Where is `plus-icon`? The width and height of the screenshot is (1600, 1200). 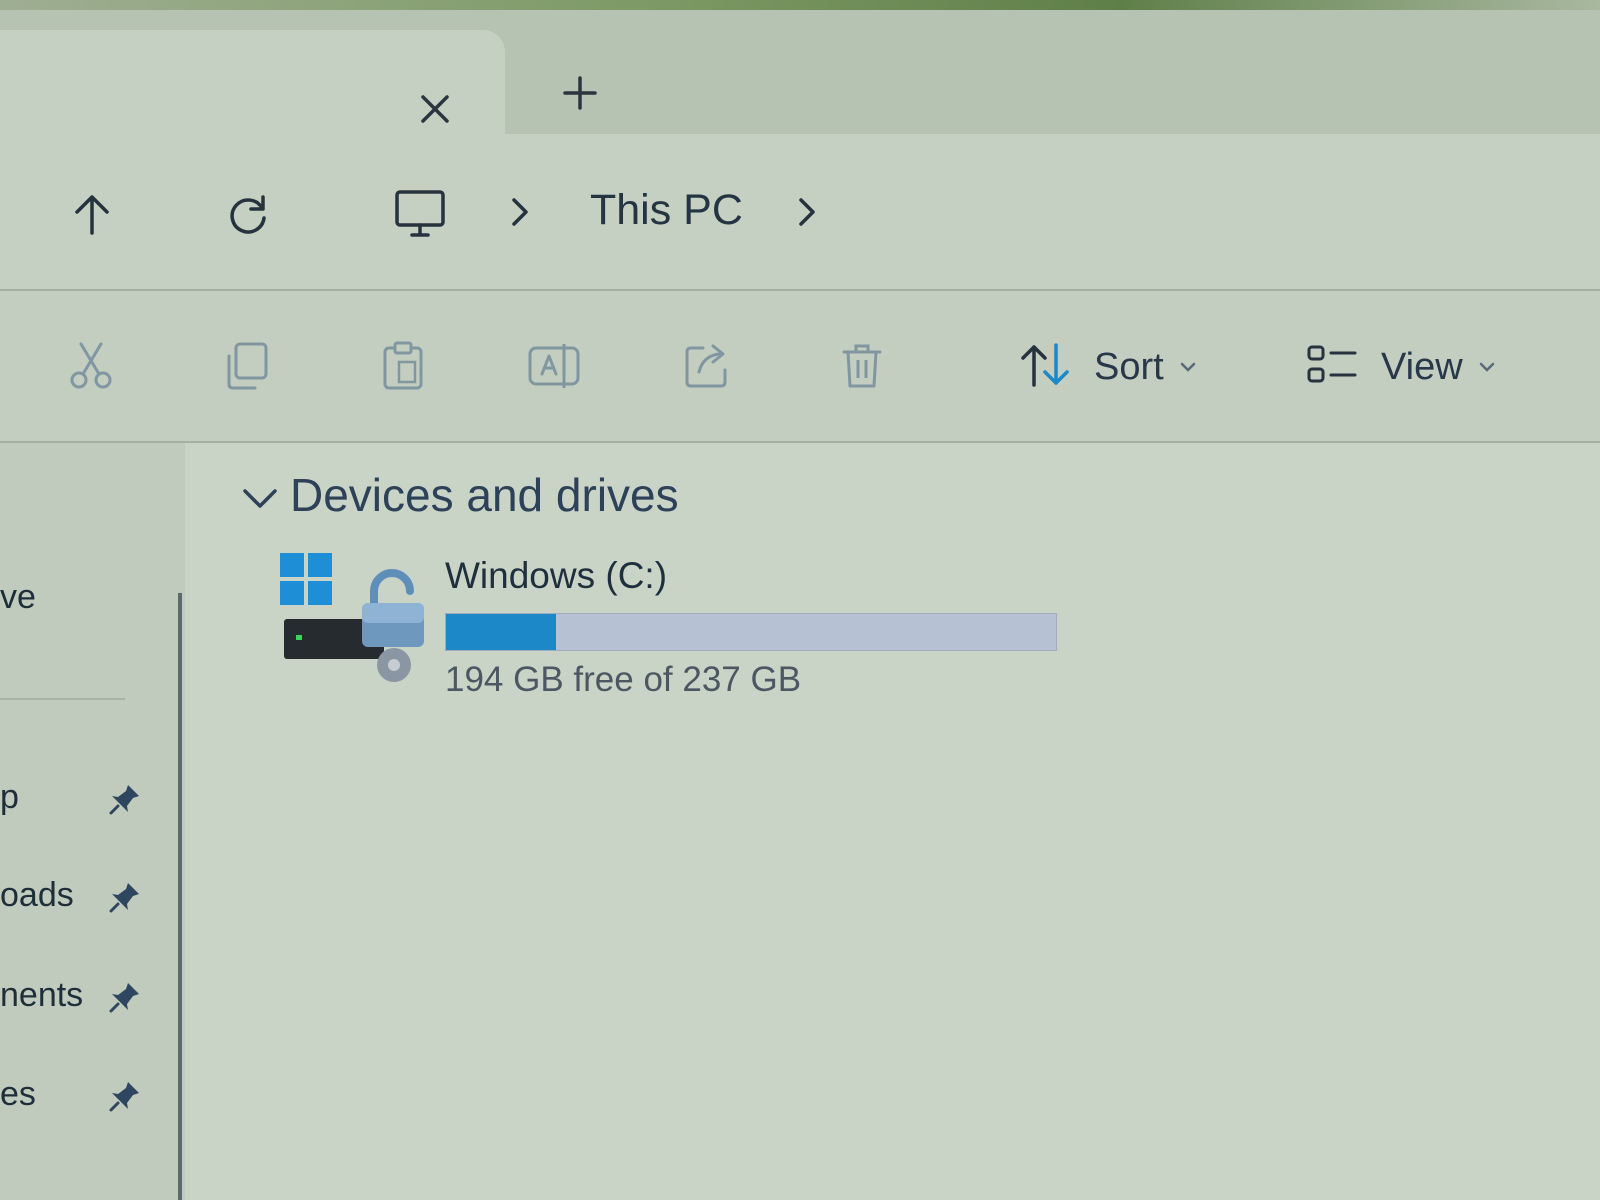 plus-icon is located at coordinates (580, 93).